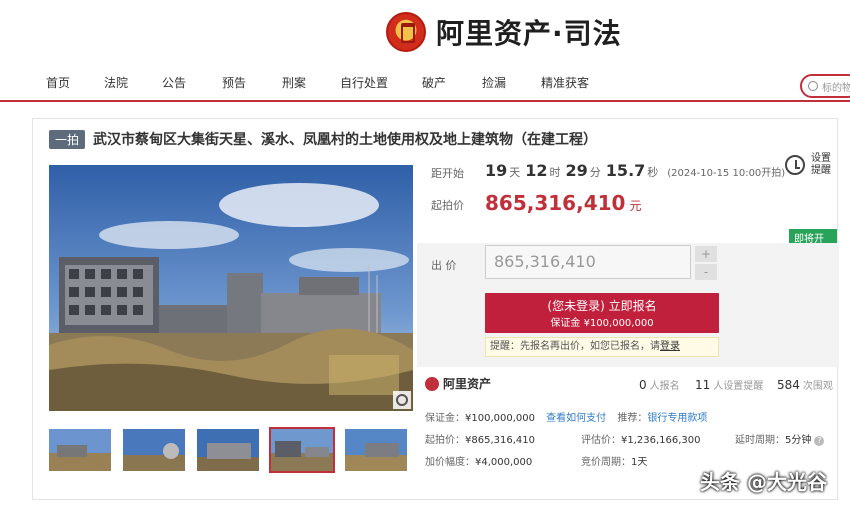  I want to click on auction-round-badge: 一拍, so click(67, 139).